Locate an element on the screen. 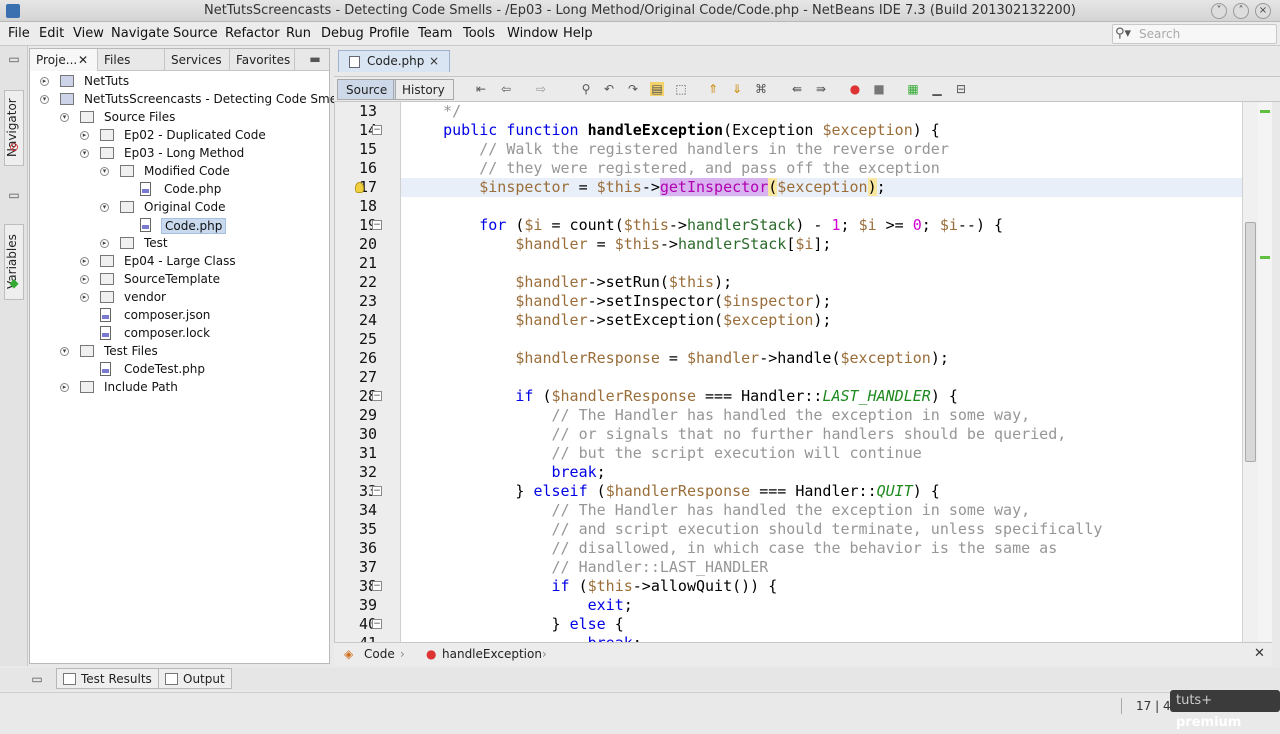 Image resolution: width=1280 pixels, height=734 pixels. last-edit-icon: ⇤ is located at coordinates (481, 89).